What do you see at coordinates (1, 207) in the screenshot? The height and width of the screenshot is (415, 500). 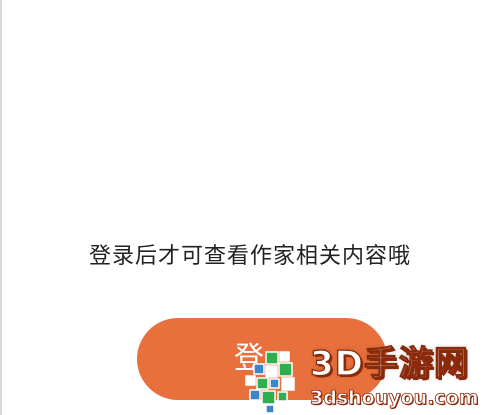 I see `left-edge-divider` at bounding box center [1, 207].